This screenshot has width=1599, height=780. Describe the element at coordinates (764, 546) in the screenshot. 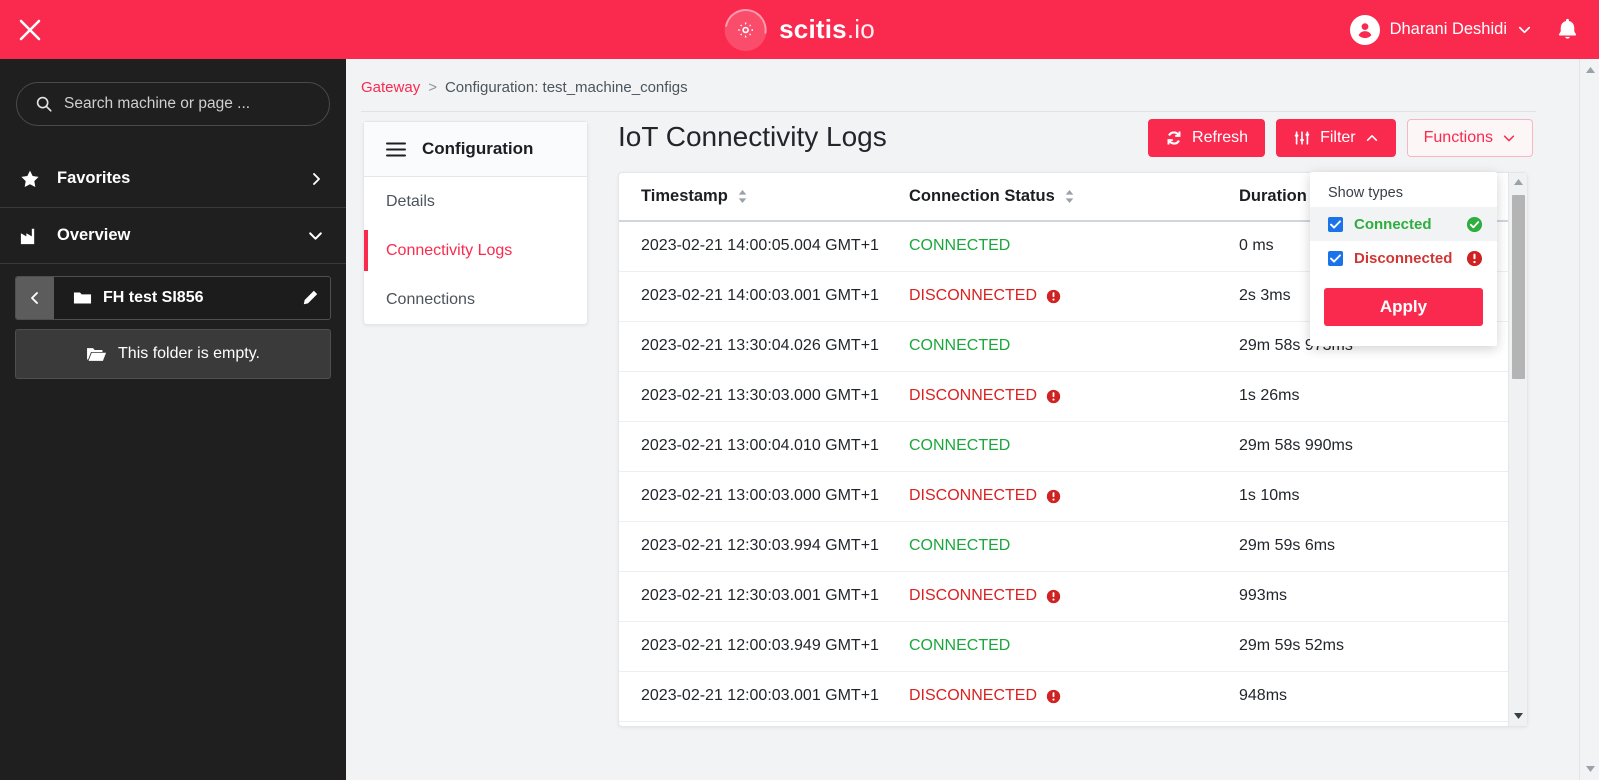

I see `cell-timestamp: 2023-02-21 12:30:03.994 GMT+1` at that location.